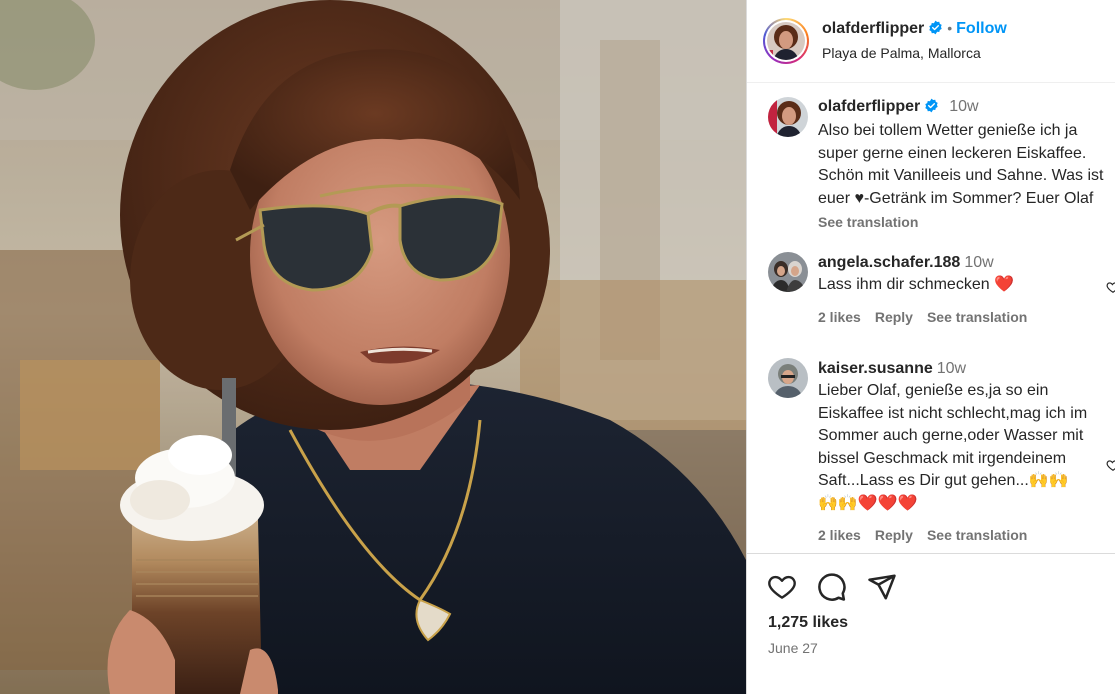 The width and height of the screenshot is (1115, 694). I want to click on story-ring, so click(786, 41).